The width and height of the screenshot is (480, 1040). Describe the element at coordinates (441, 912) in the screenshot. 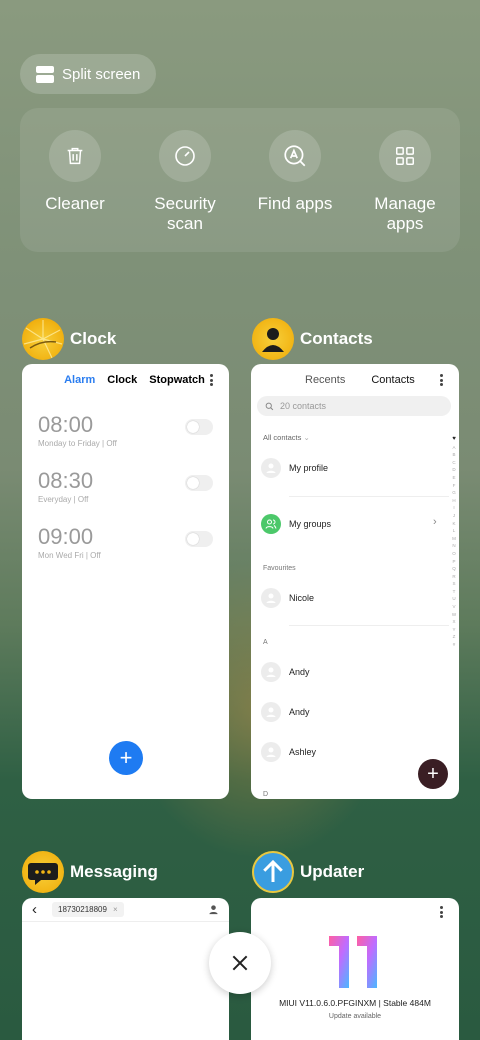

I see `updater-more-icon` at that location.